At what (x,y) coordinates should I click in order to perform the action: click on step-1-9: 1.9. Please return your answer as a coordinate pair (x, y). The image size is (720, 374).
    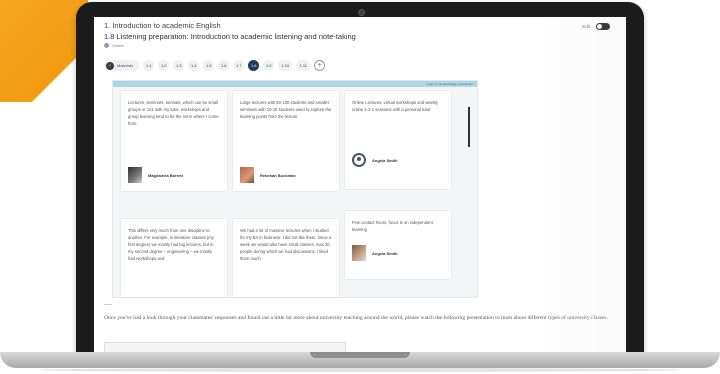
    Looking at the image, I should click on (269, 65).